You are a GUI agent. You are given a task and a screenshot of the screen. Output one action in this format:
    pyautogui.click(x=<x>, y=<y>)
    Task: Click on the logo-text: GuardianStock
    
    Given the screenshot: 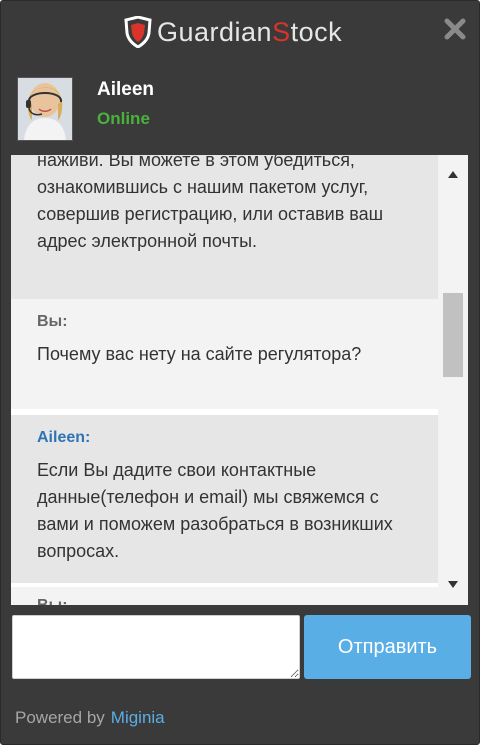 What is the action you would take?
    pyautogui.click(x=250, y=31)
    